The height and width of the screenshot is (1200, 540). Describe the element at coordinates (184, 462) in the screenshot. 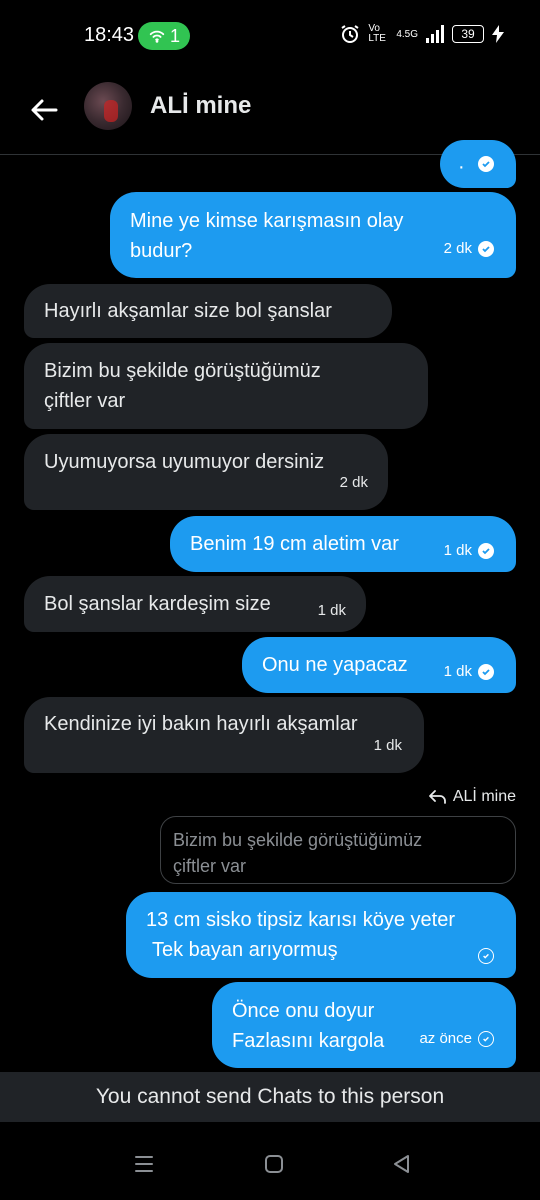

I see `message-text: Uyumuyorsa uyumuyor dersiniz` at that location.